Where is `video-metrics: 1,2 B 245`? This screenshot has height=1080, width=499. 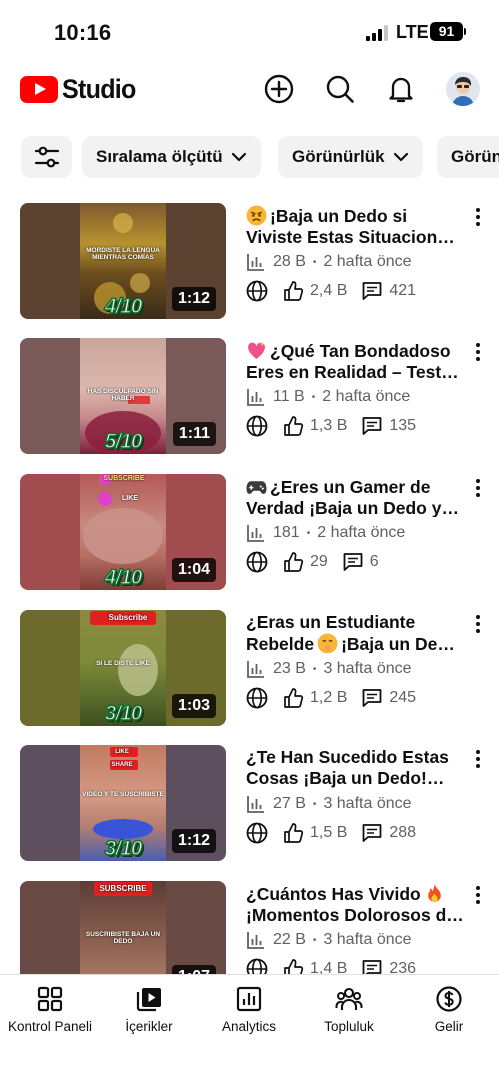
video-metrics: 1,2 B 245 is located at coordinates (331, 698).